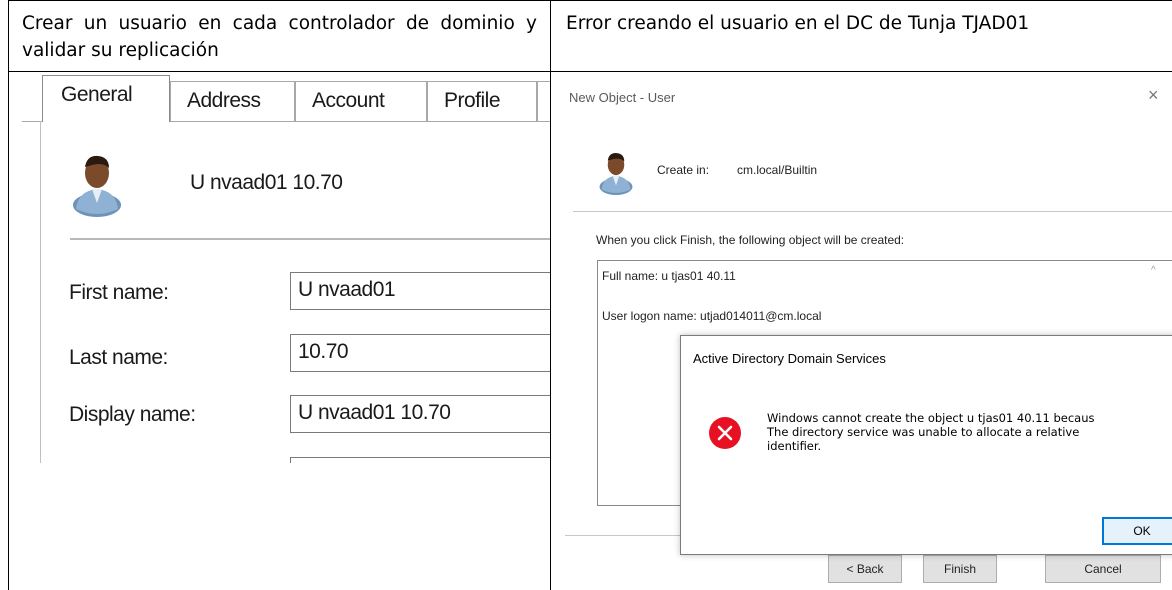  I want to click on tab-address-label: Address, so click(224, 100).